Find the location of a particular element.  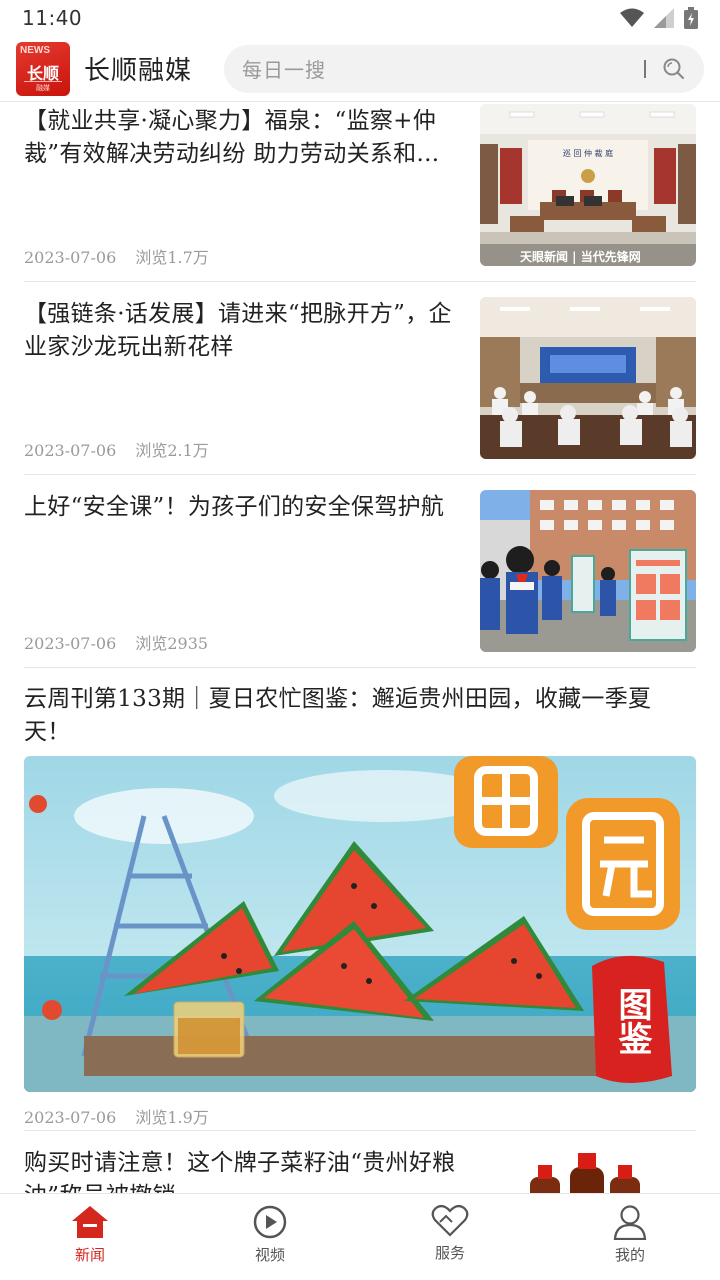

logo-badge: NEWS is located at coordinates (35, 50).